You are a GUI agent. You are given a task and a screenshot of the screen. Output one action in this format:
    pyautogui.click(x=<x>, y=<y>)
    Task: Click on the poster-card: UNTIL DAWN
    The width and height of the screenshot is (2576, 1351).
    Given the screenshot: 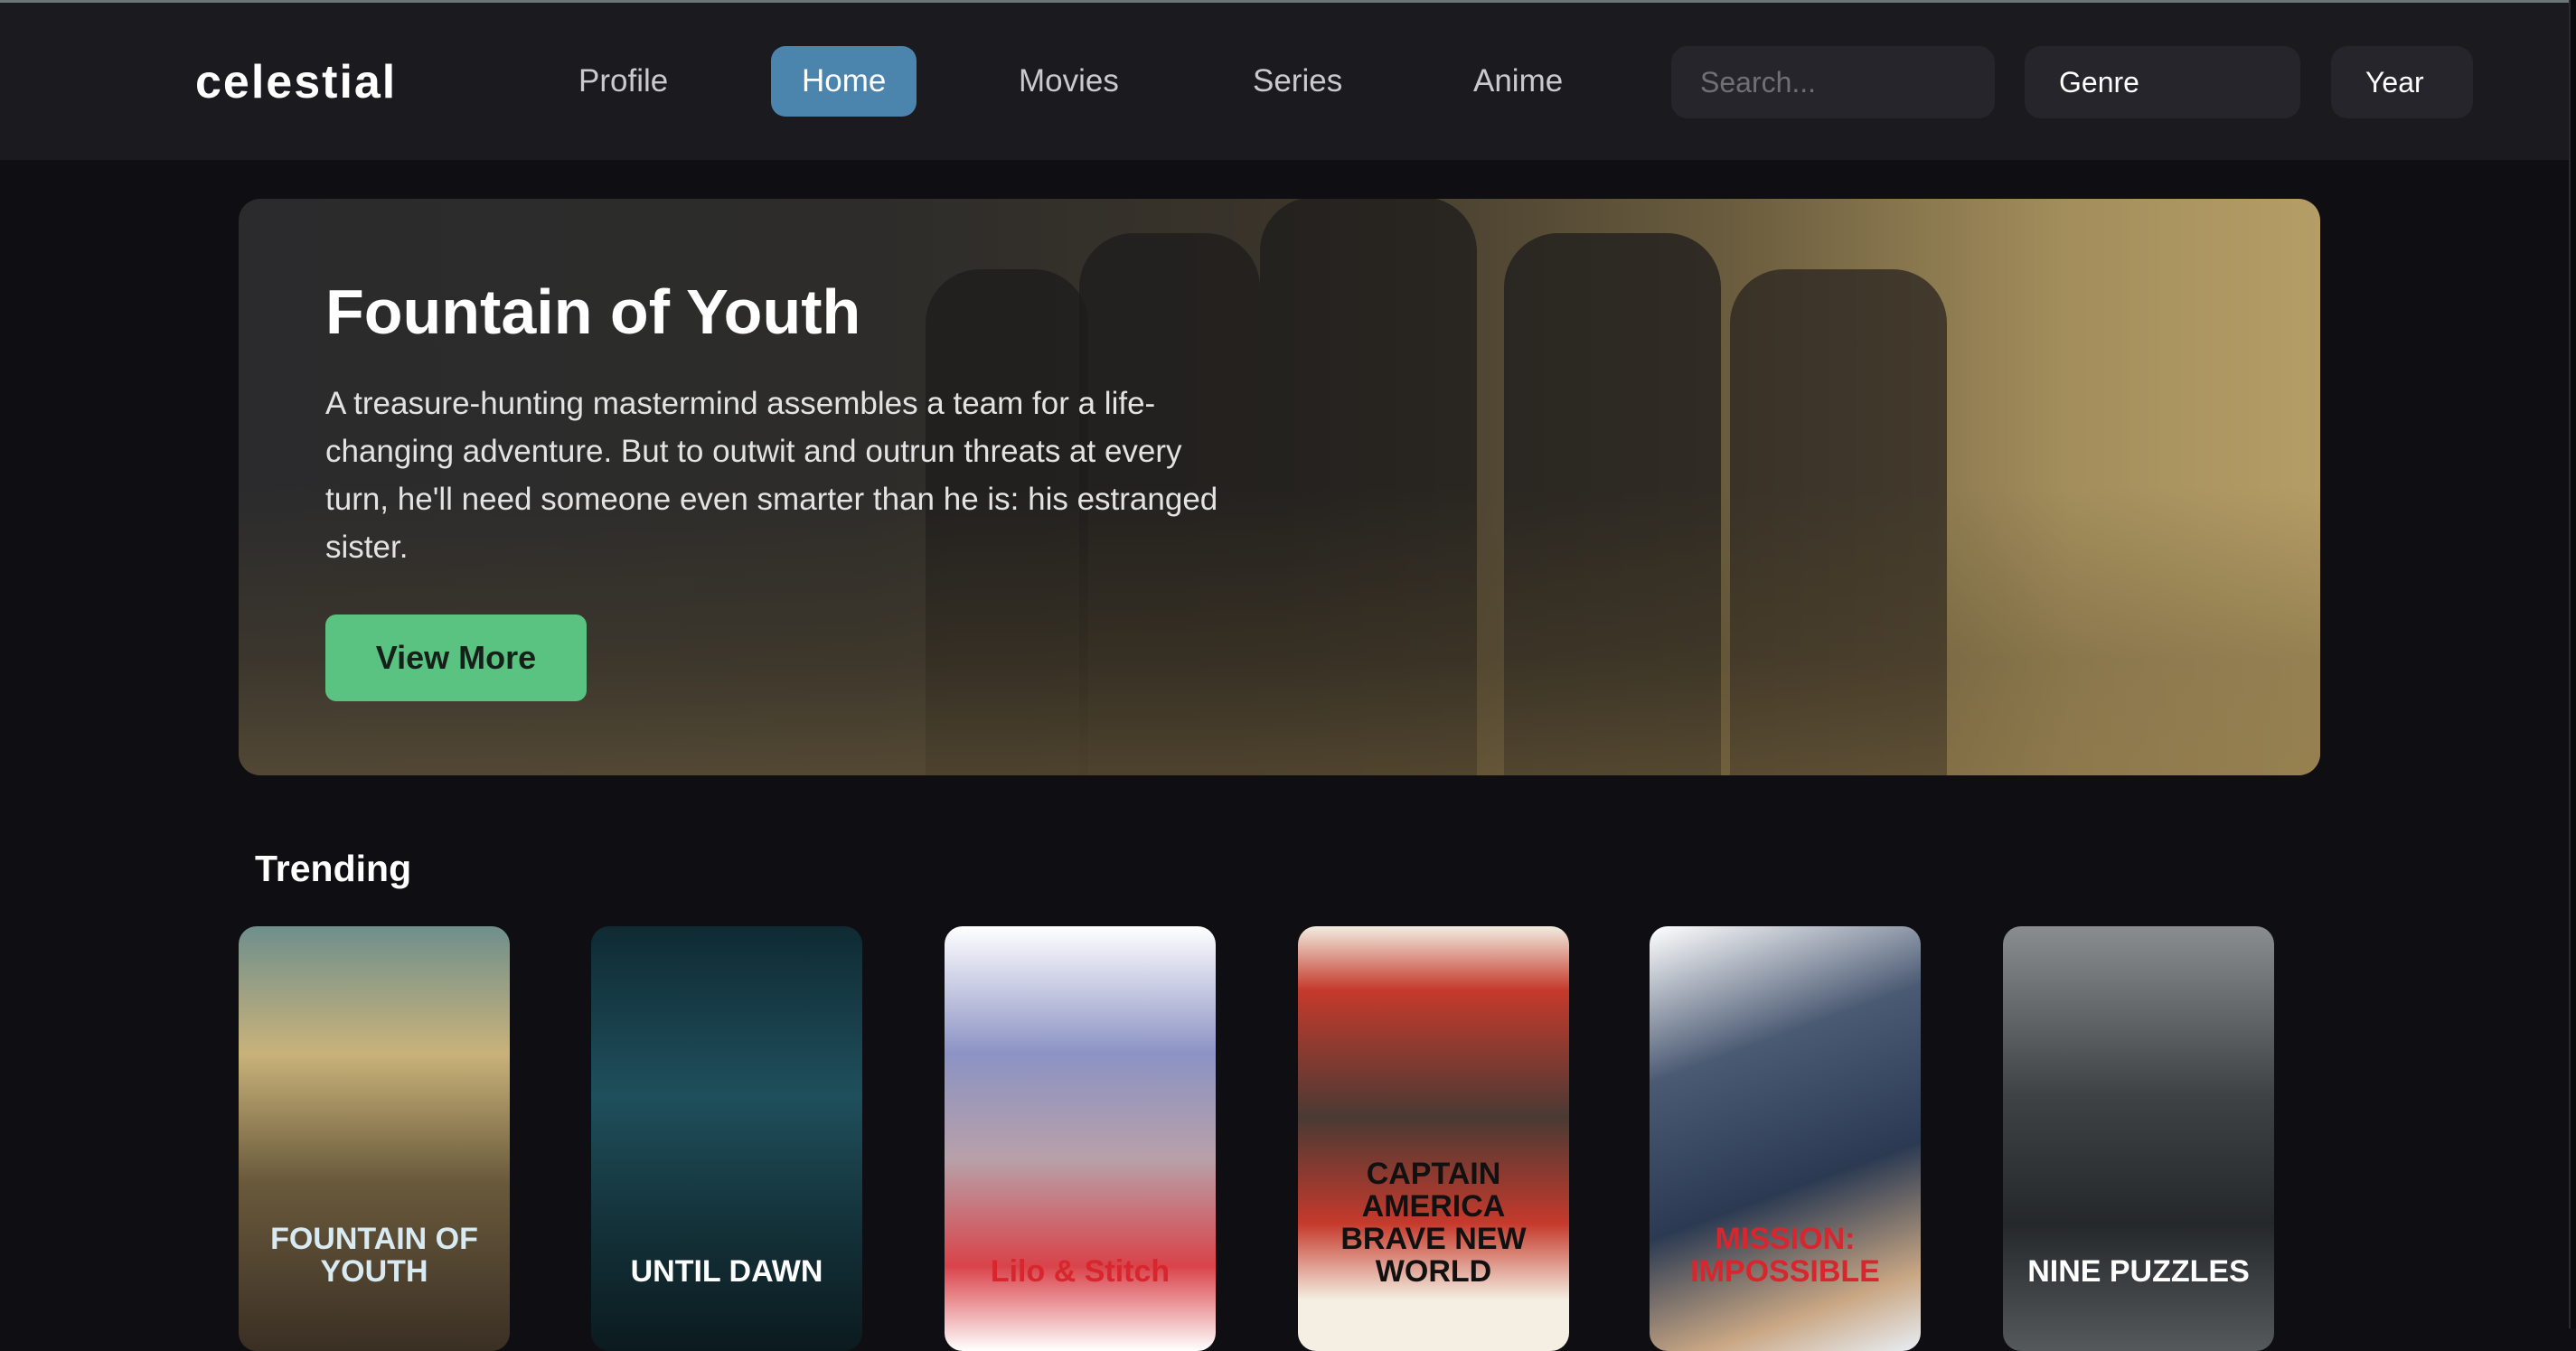 What is the action you would take?
    pyautogui.click(x=726, y=1138)
    